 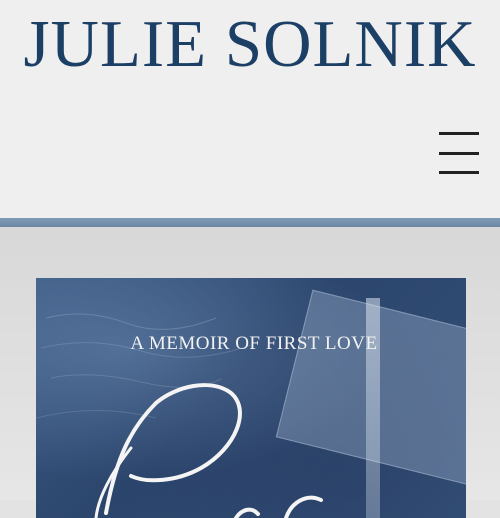 I want to click on header-divider-band, so click(x=250, y=222).